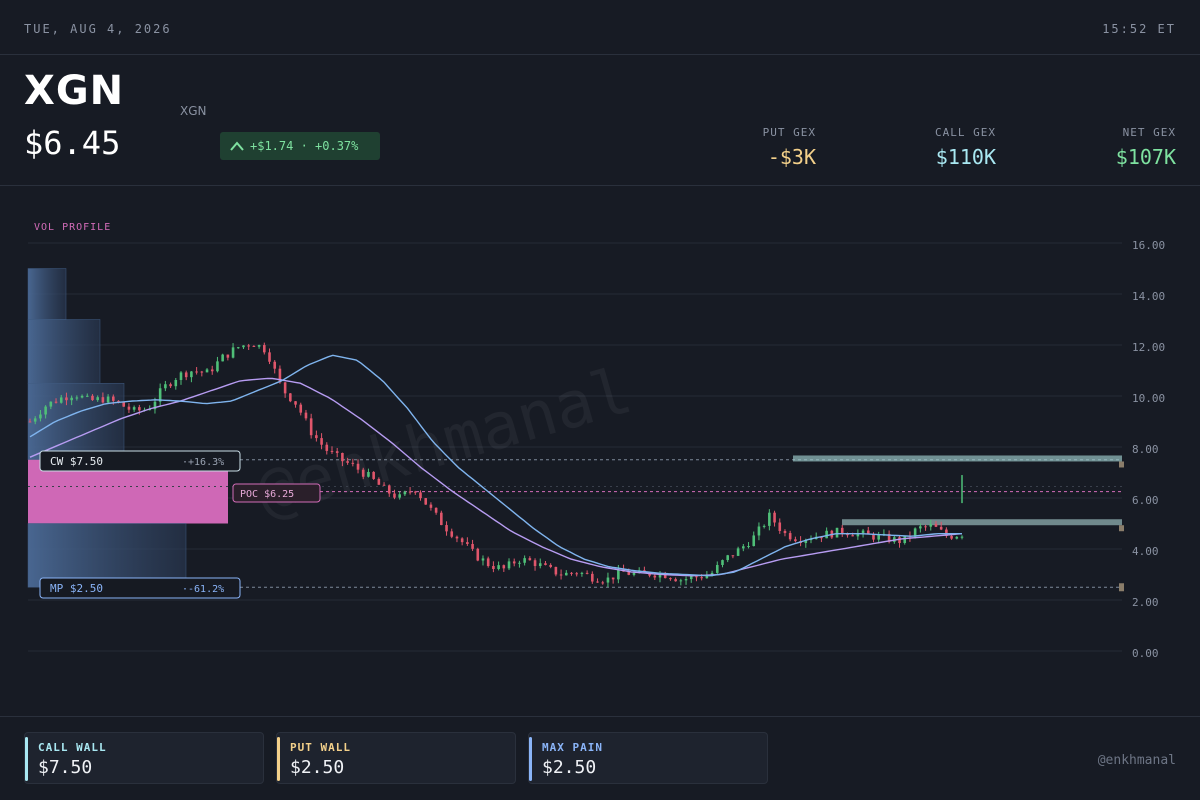 Image resolution: width=1200 pixels, height=800 pixels. I want to click on cw-tag: CW $7.50 ·+16.3%, so click(140, 461).